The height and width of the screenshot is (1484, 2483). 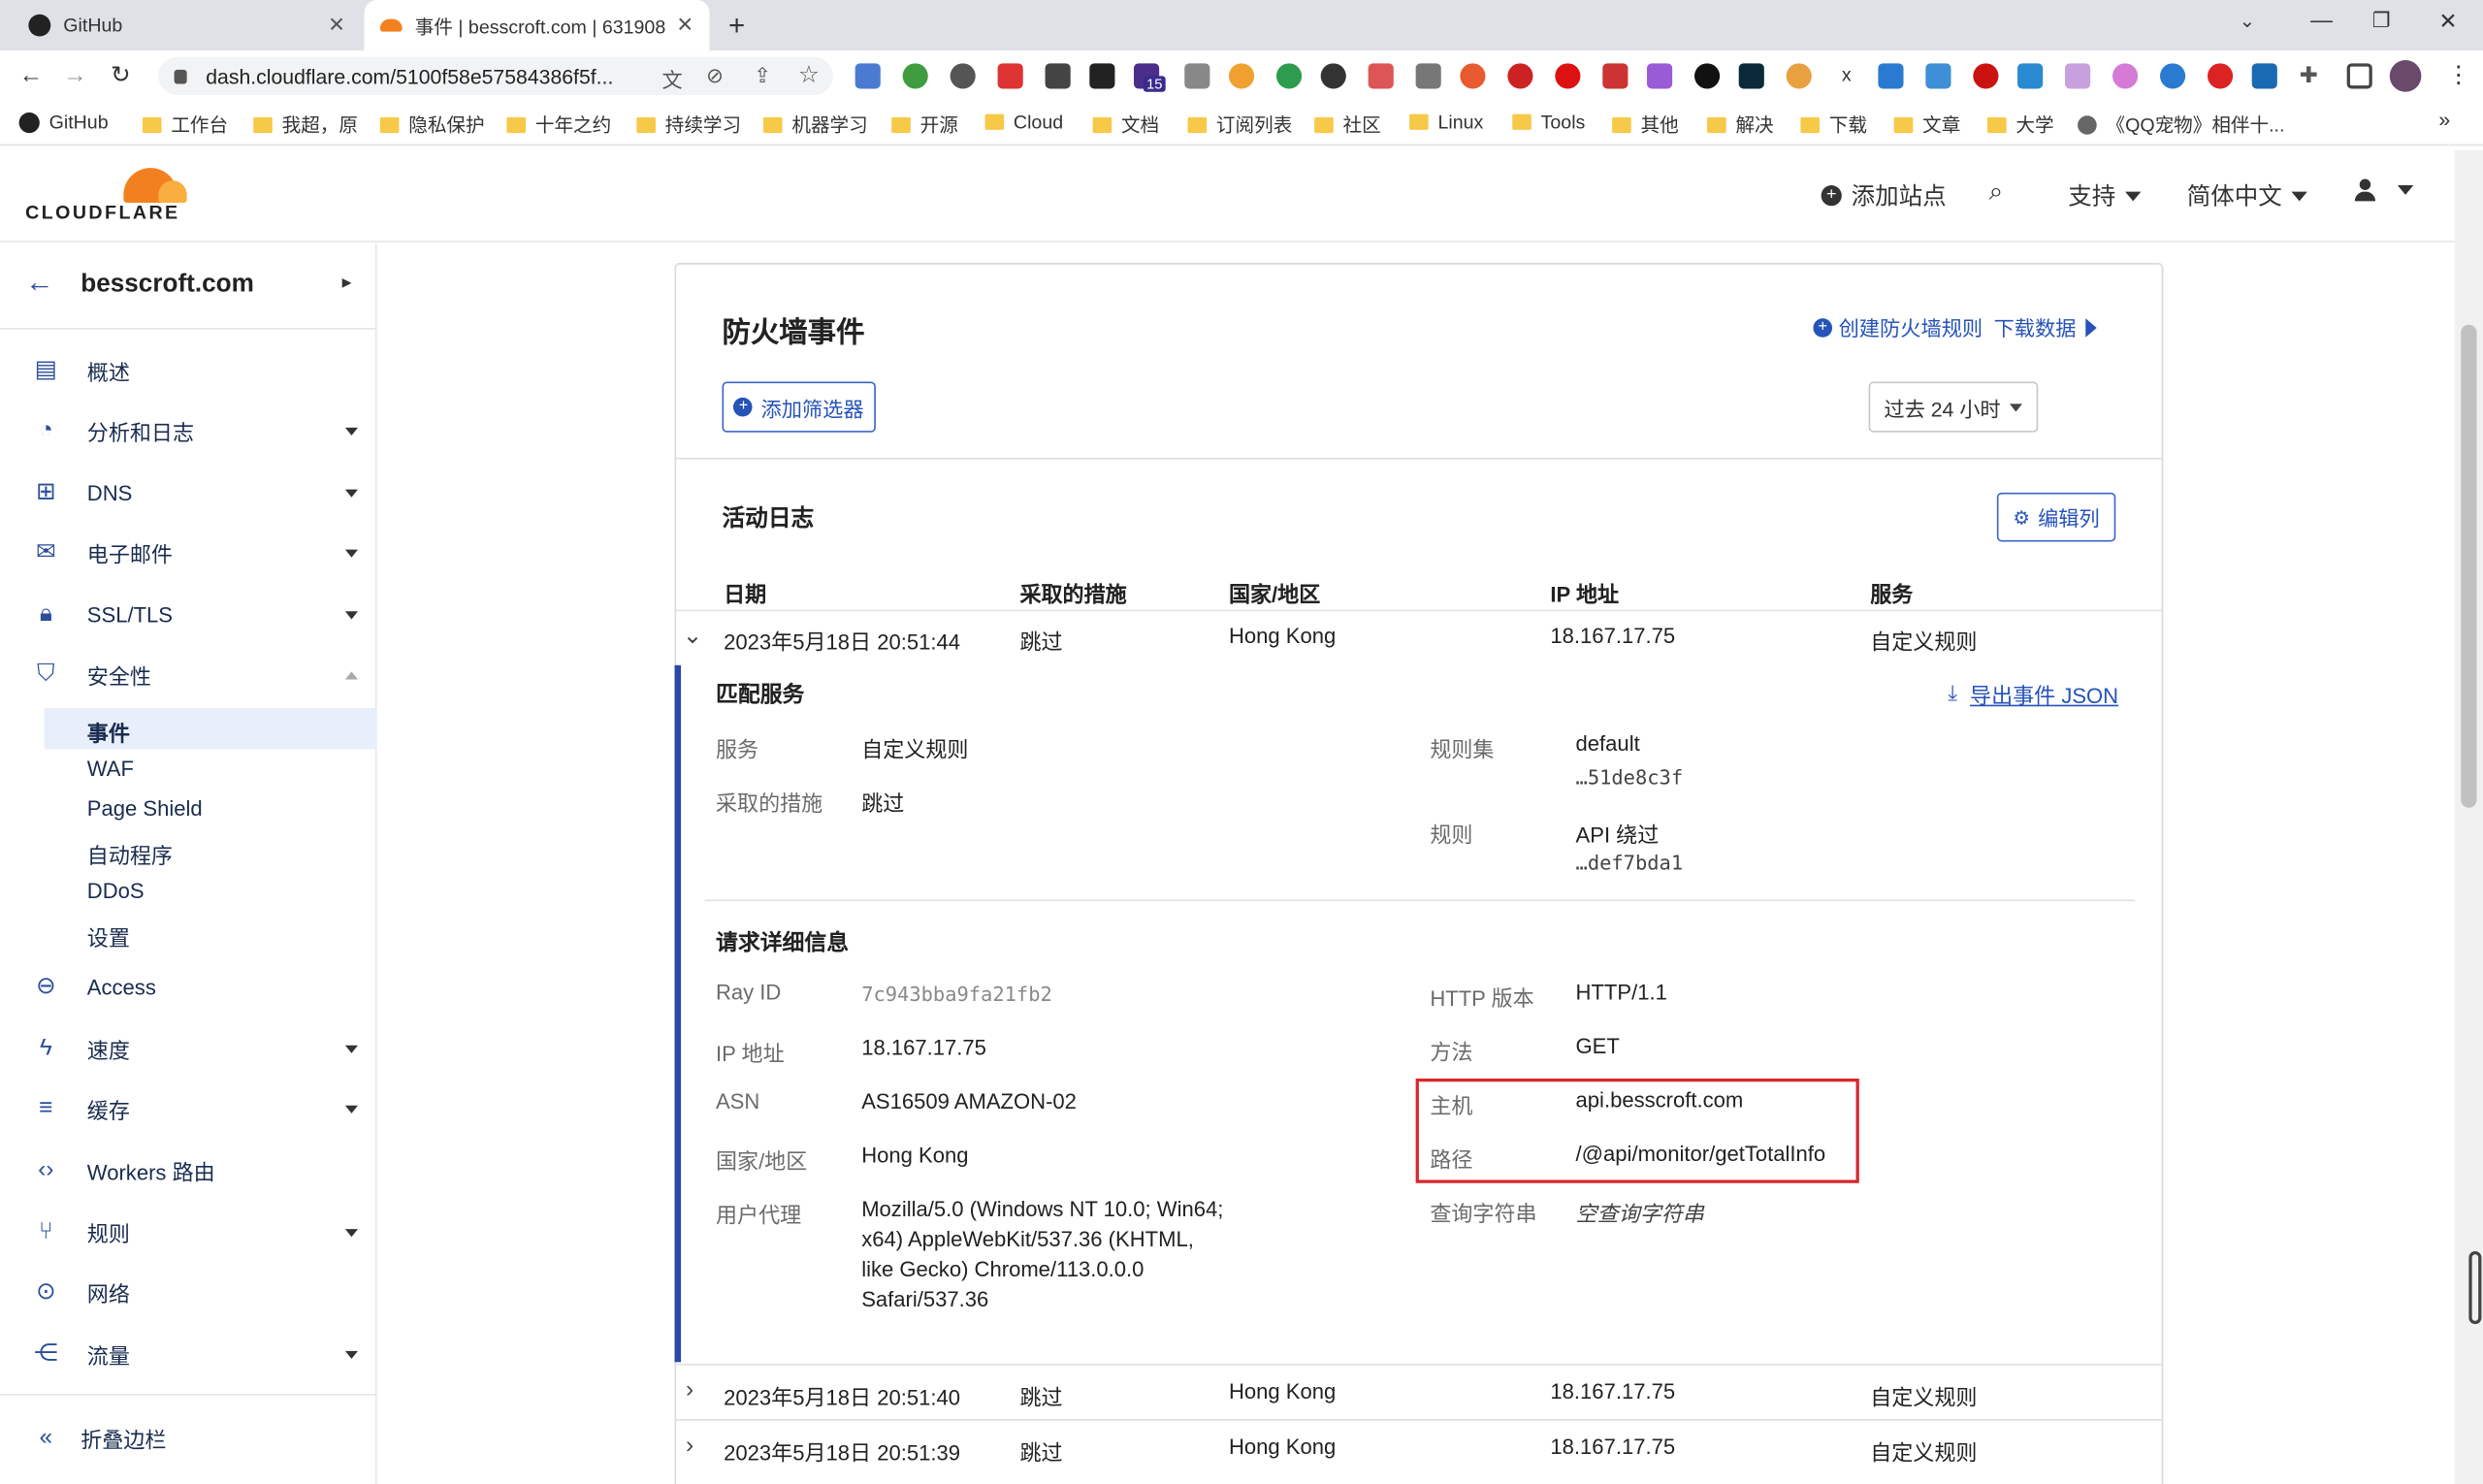 I want to click on nav-security: ⛉ 安全性, so click(x=189, y=674).